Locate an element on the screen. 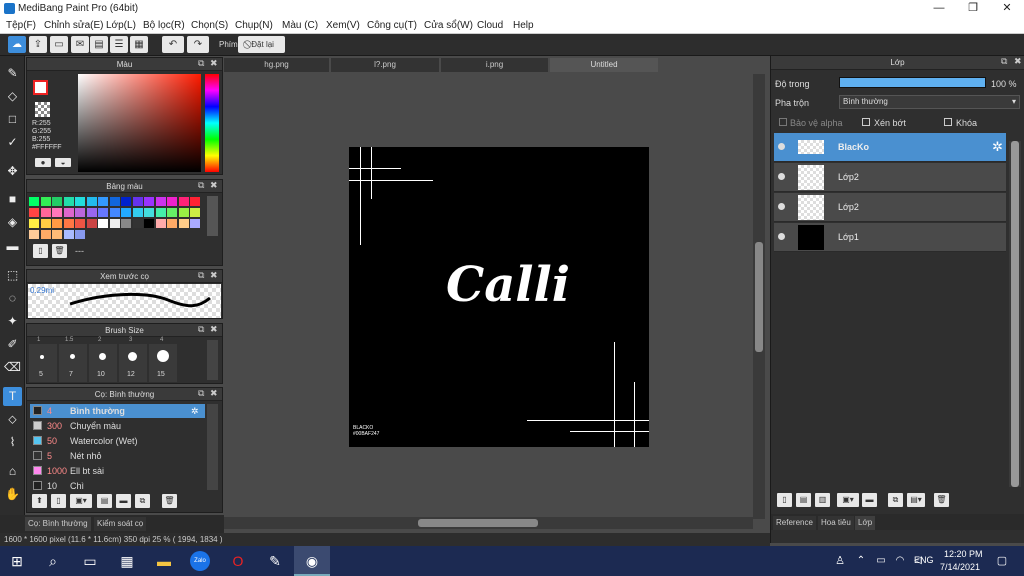 The image size is (1024, 576). layer-item: BlacKo ✲ is located at coordinates (890, 147).